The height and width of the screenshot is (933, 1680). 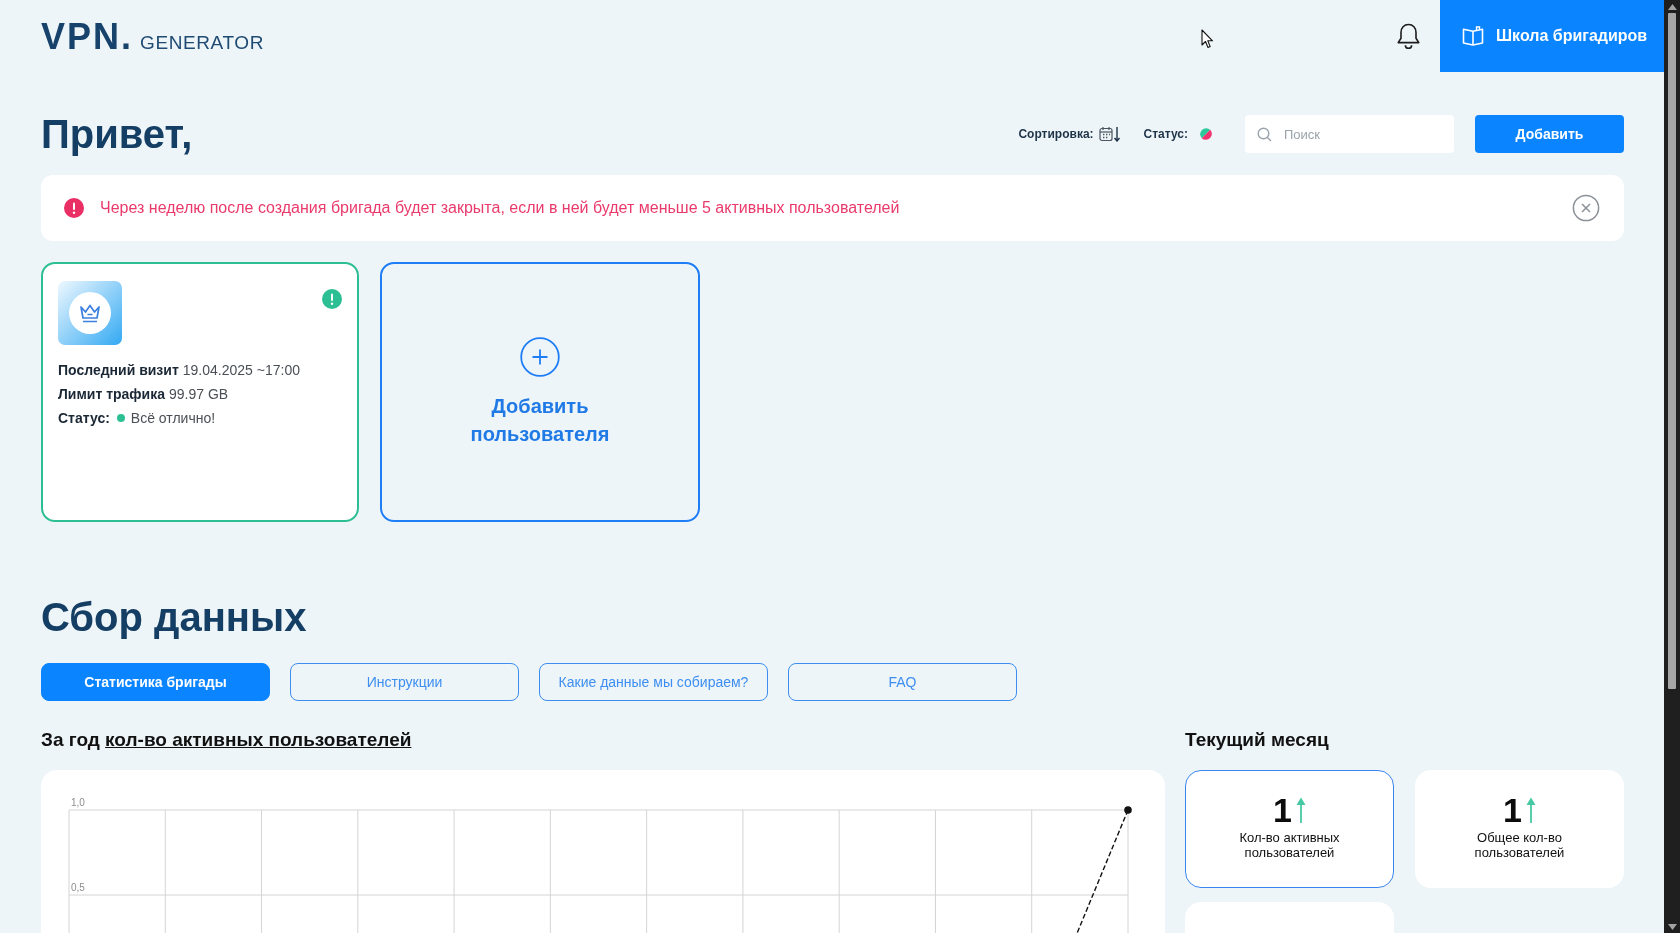 I want to click on status-filter-label: Статус:, so click(x=1165, y=134).